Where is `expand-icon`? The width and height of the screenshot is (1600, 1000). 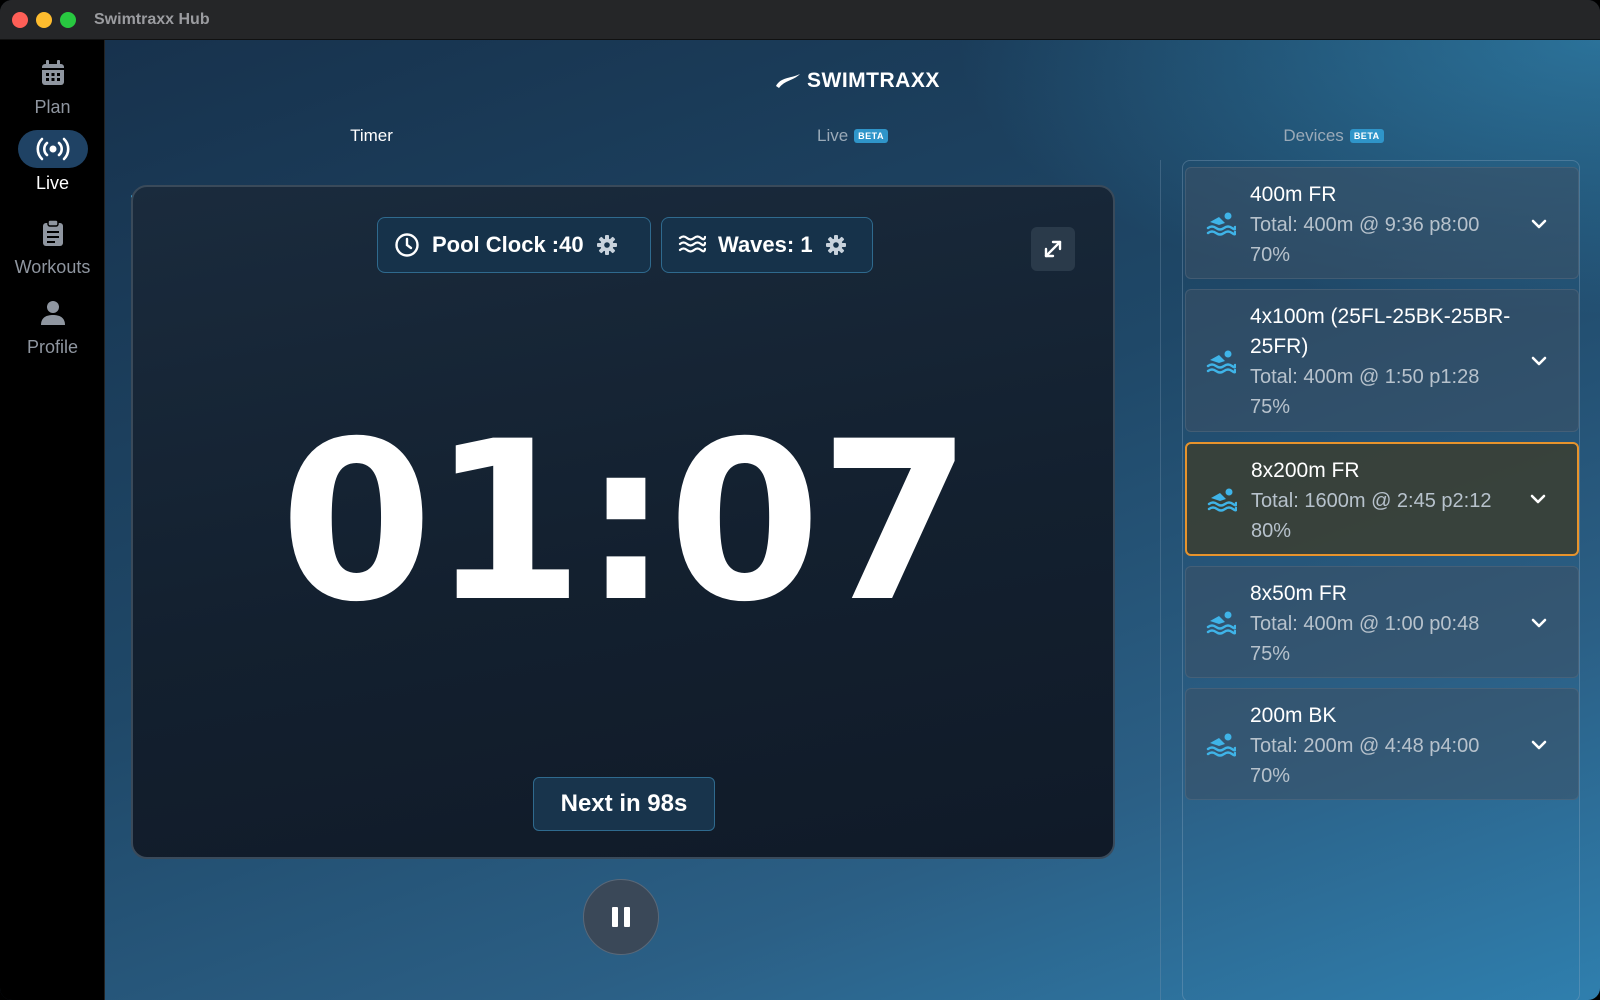
expand-icon is located at coordinates (1053, 249).